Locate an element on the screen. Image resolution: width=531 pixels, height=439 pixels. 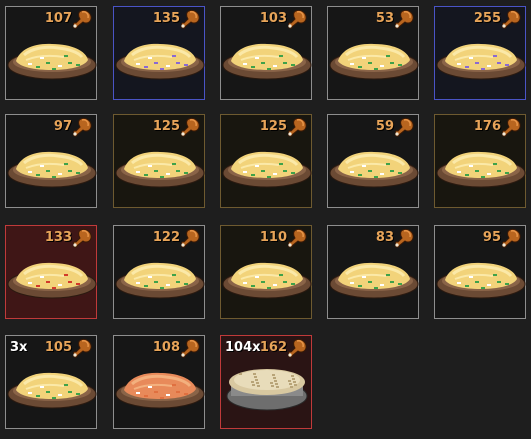
inventory-slot: 255 is located at coordinates (480, 53).